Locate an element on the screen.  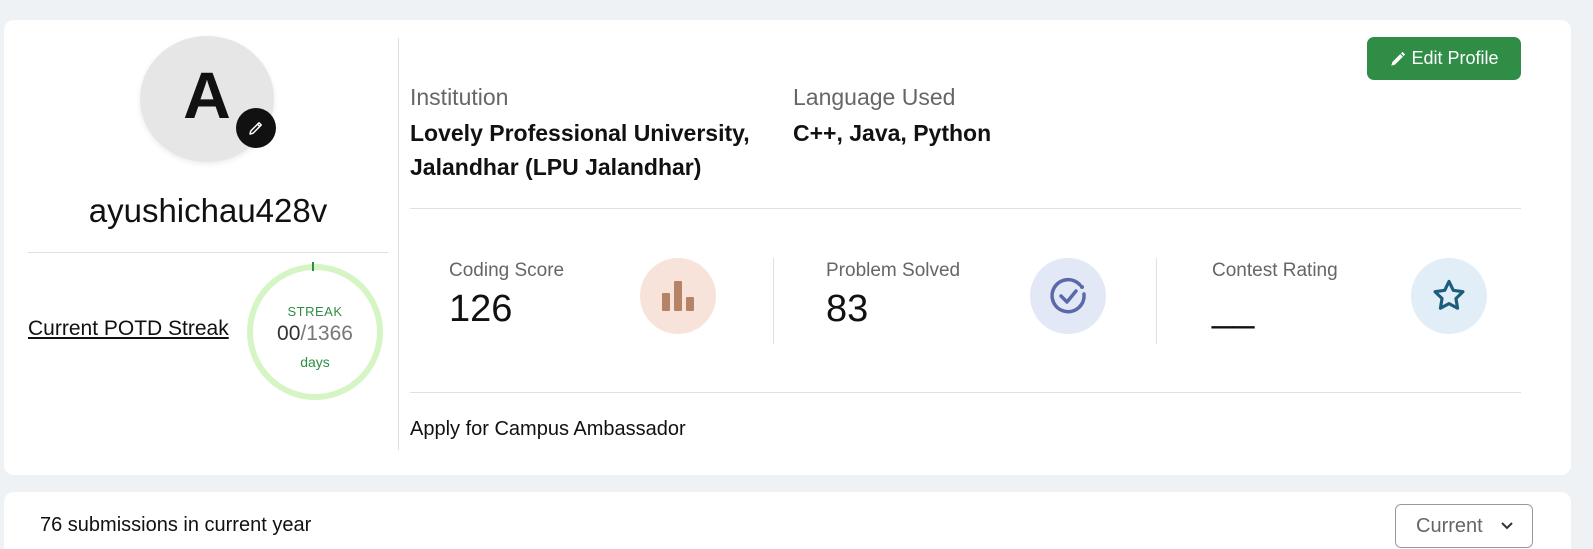
streak-current: 00 is located at coordinates (289, 333).